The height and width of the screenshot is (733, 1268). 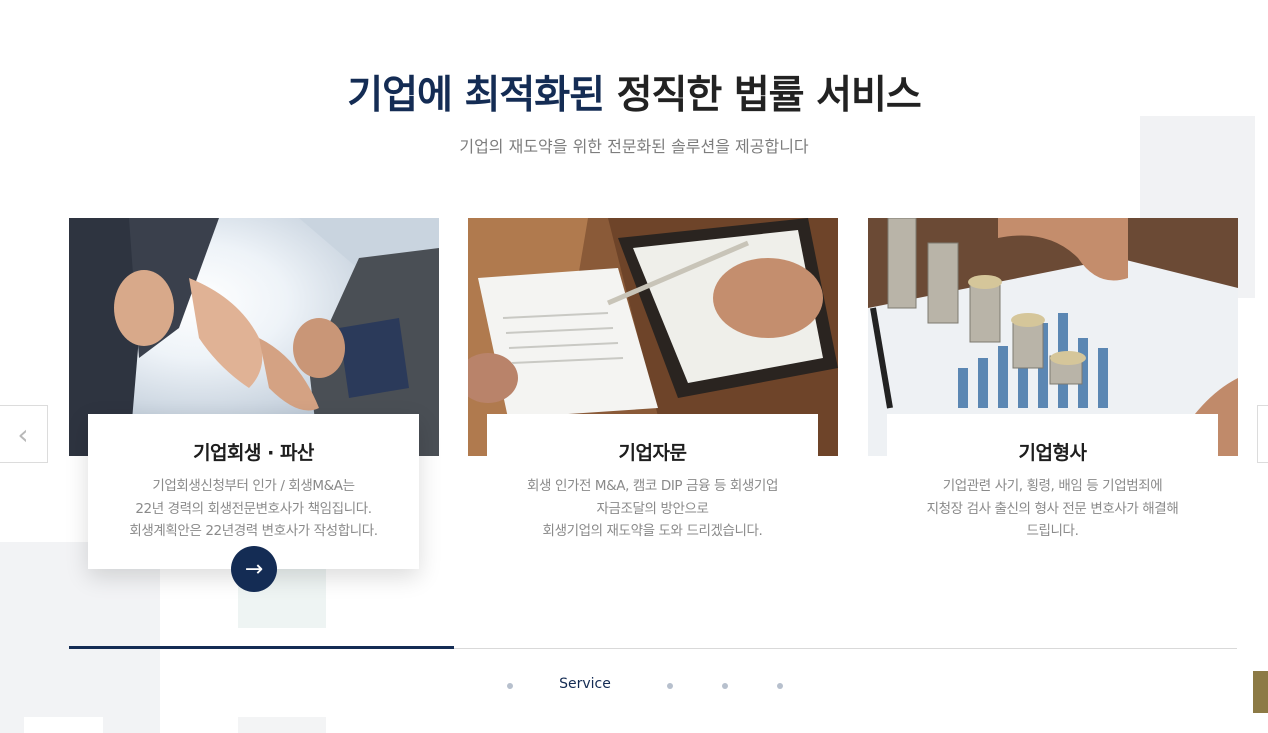 What do you see at coordinates (261, 647) in the screenshot?
I see `slider-progress-fill` at bounding box center [261, 647].